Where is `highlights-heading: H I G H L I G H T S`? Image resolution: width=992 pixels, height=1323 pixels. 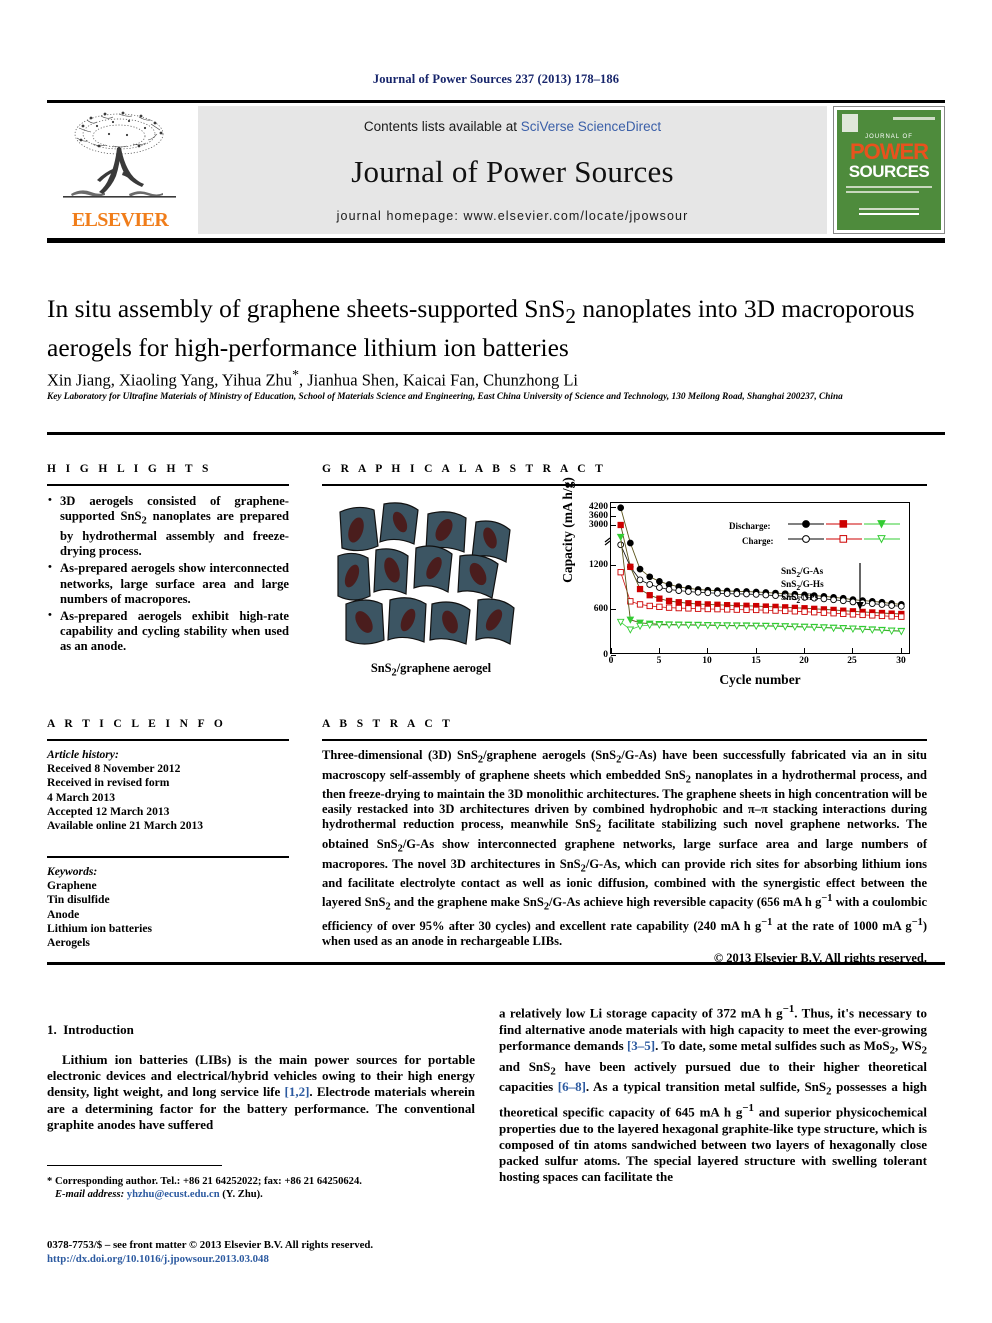
highlights-heading: H I G H L I G H T S is located at coordinates (129, 469).